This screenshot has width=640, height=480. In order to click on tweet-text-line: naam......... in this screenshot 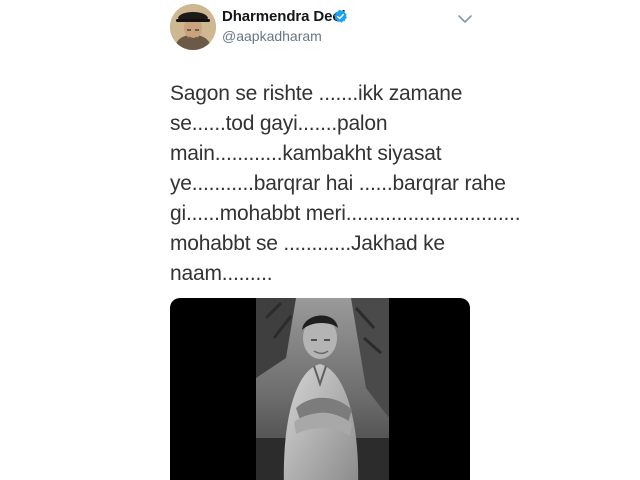, I will do `click(221, 273)`.